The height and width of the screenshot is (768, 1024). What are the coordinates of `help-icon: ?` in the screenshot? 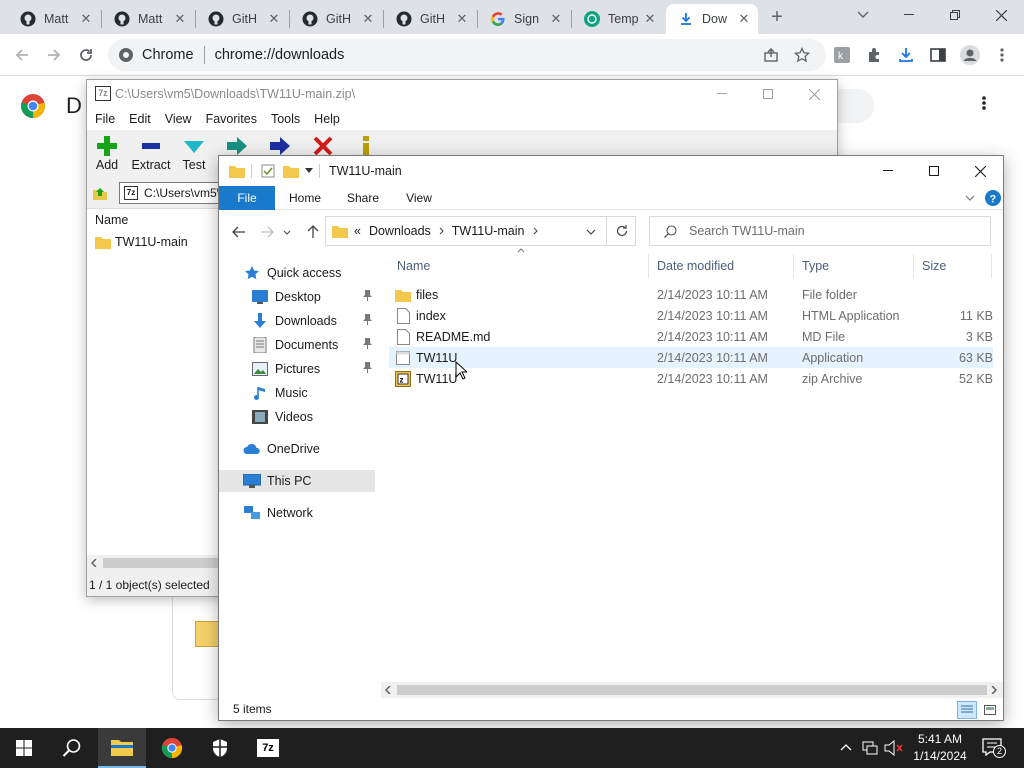 It's located at (993, 198).